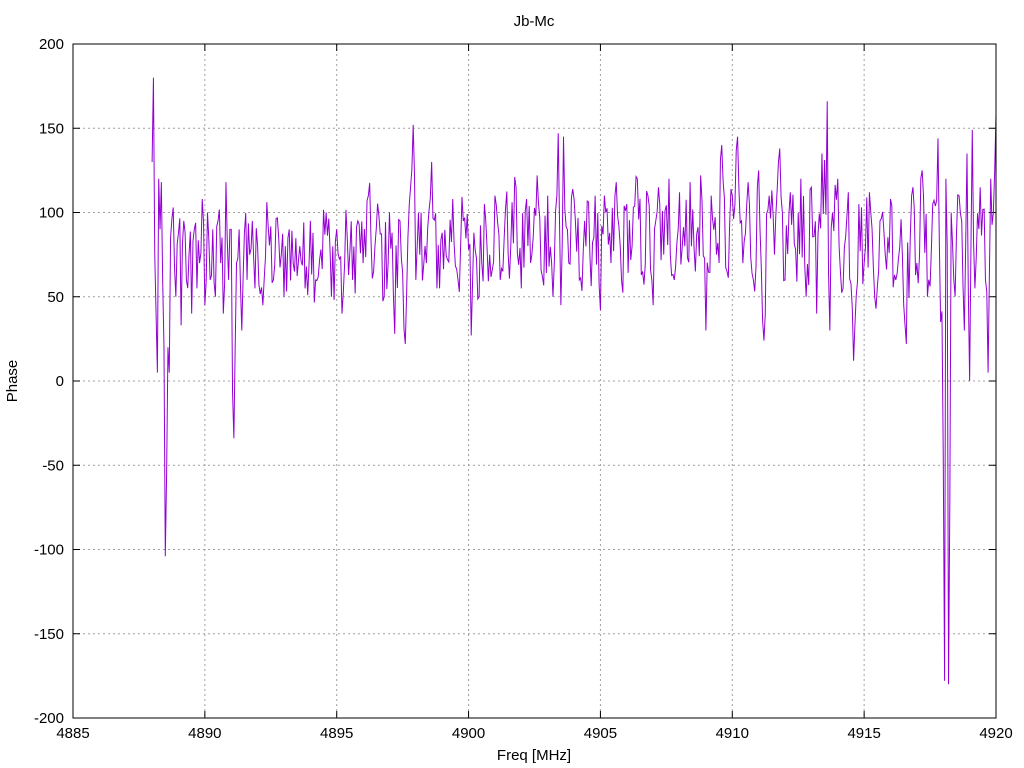 This screenshot has height=768, width=1024. I want to click on y-tick-label: 100, so click(51, 213).